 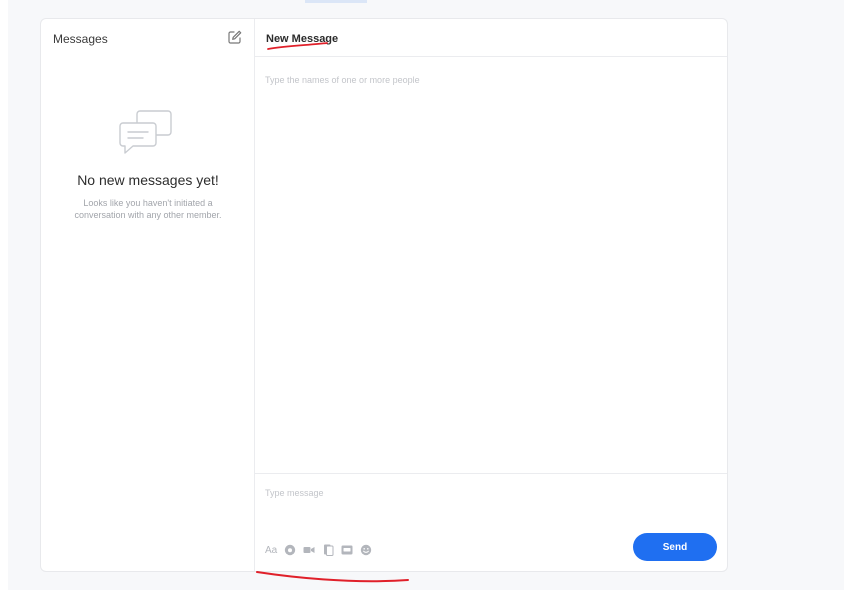 I want to click on gif-icon, so click(x=347, y=550).